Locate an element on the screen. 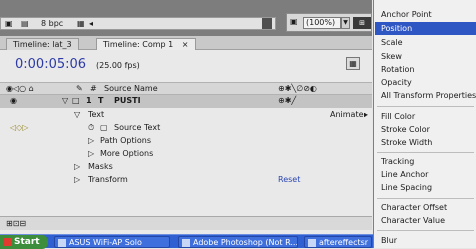  menu-item-skew: Skew is located at coordinates (425, 56).